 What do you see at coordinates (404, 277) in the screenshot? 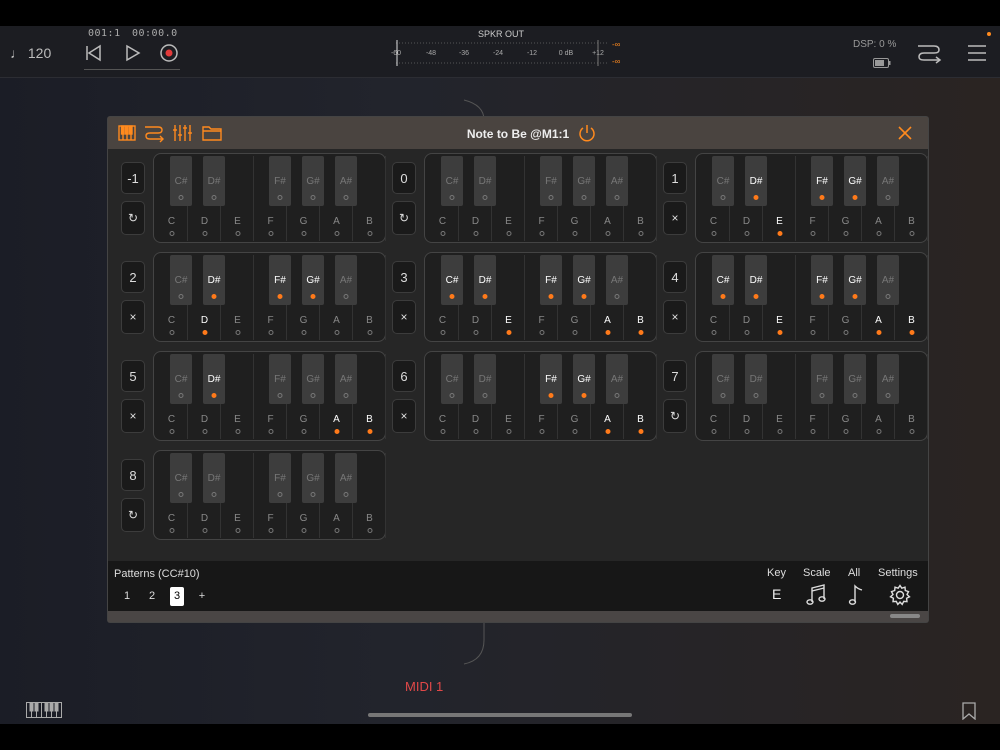
I see `transpose-button: 3` at bounding box center [404, 277].